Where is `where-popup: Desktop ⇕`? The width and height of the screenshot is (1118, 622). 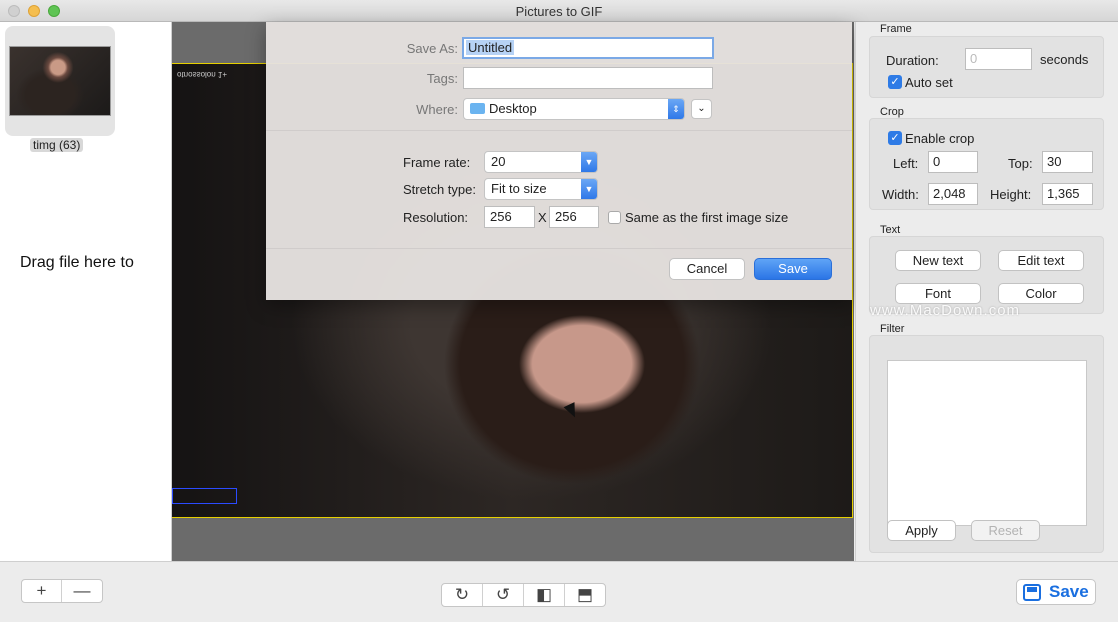
where-popup: Desktop ⇕ is located at coordinates (574, 109).